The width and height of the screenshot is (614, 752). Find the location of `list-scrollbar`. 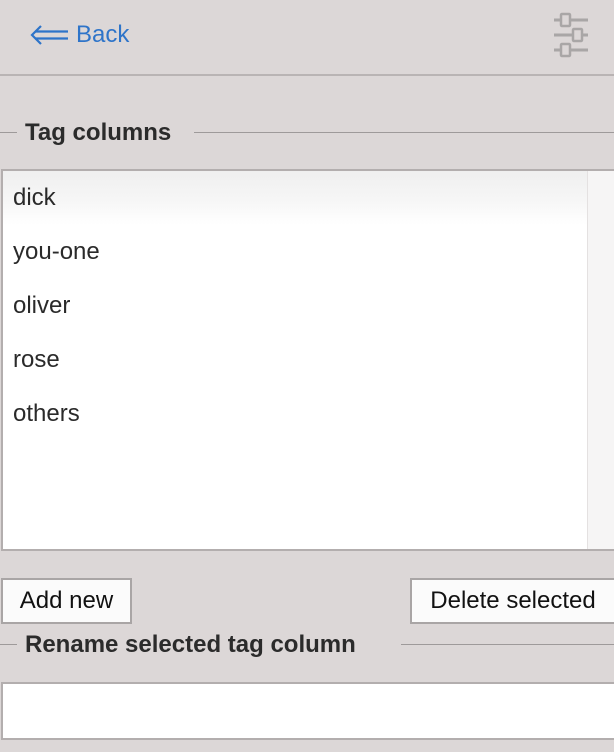

list-scrollbar is located at coordinates (600, 360).